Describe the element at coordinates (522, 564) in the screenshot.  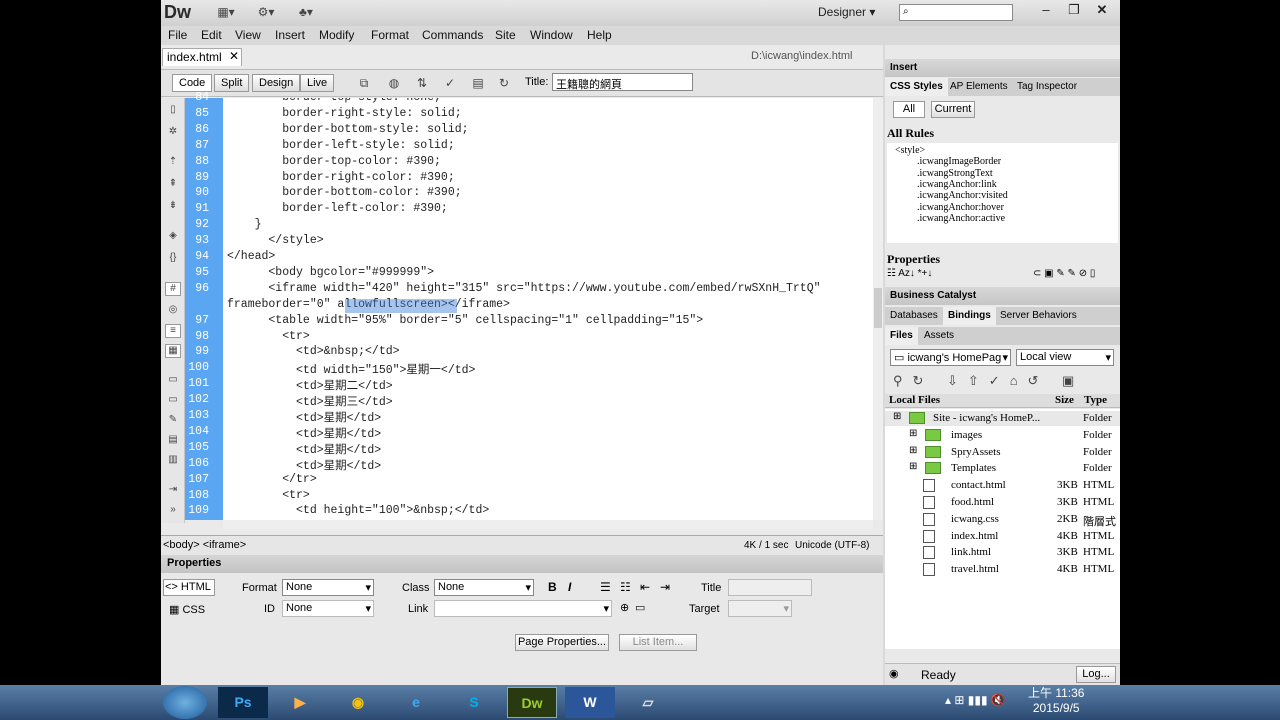
I see `properties-header: Properties` at that location.